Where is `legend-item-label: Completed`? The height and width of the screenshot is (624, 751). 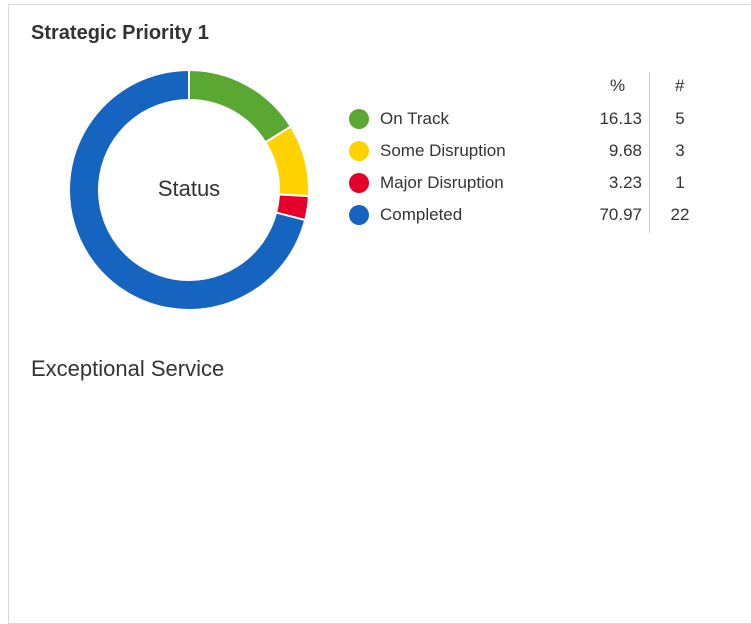 legend-item-label: Completed is located at coordinates (421, 214).